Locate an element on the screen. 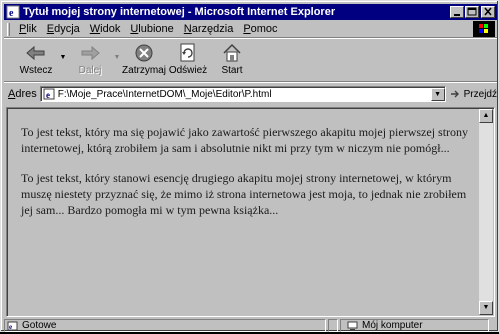  status-main: e Gotowe is located at coordinates (165, 325).